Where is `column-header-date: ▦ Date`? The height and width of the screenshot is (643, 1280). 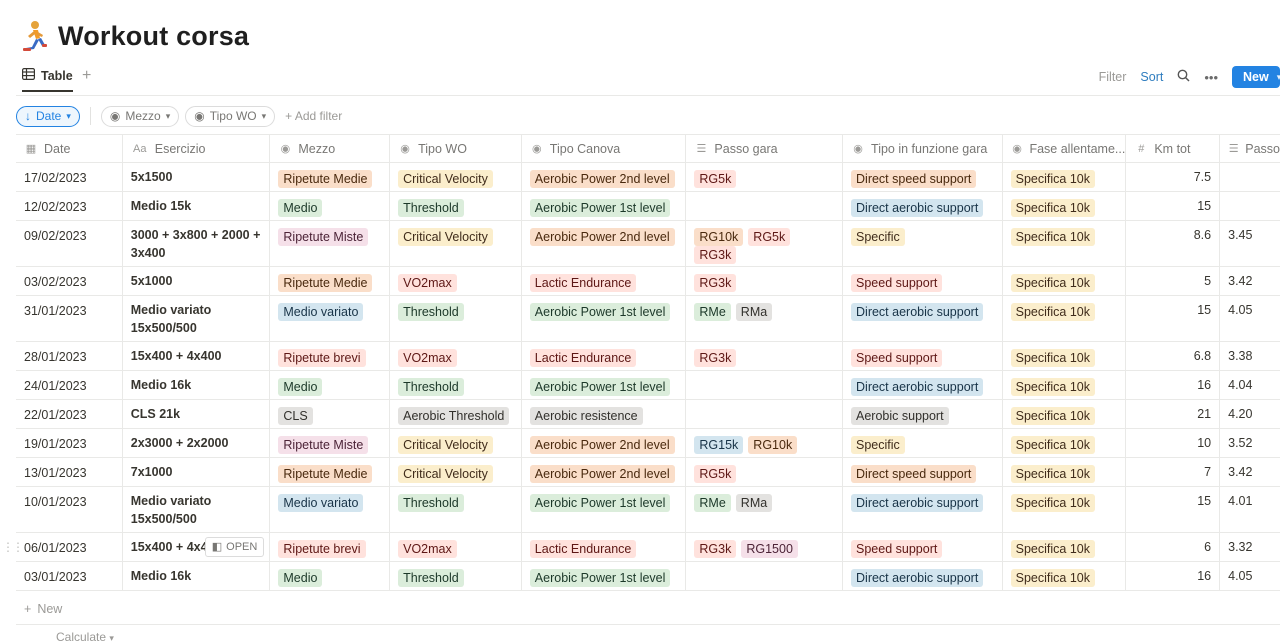 column-header-date: ▦ Date is located at coordinates (69, 148).